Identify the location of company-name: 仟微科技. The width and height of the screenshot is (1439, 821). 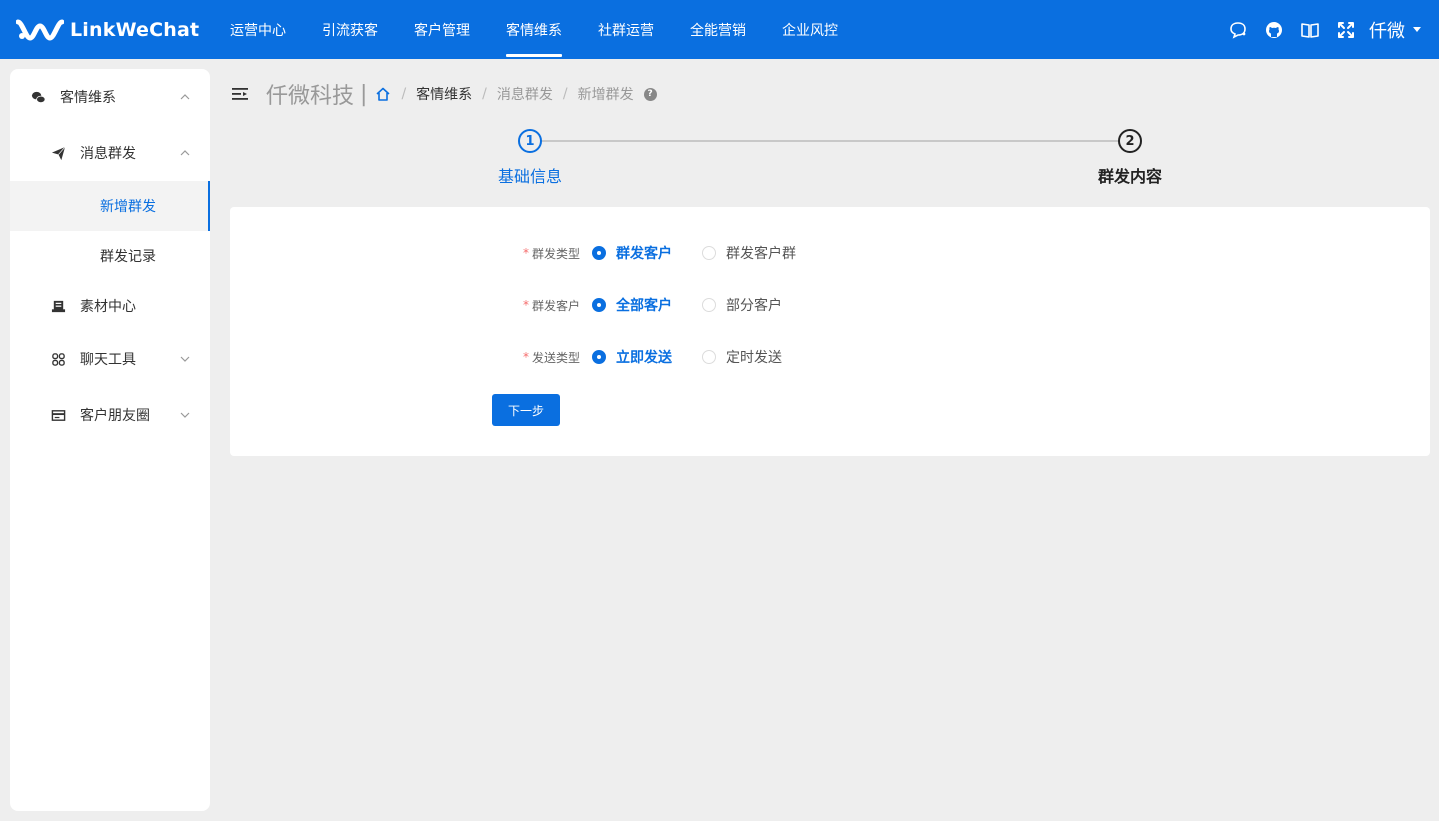
(310, 96).